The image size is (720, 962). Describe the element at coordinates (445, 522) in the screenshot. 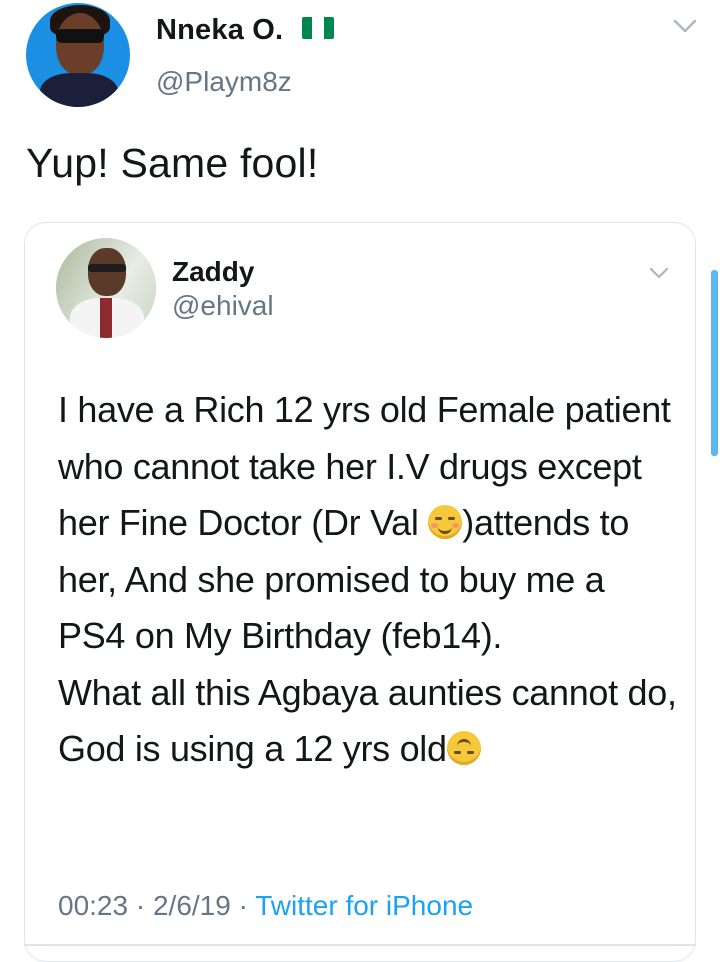

I see `smiling-face-with-blush-icon` at that location.